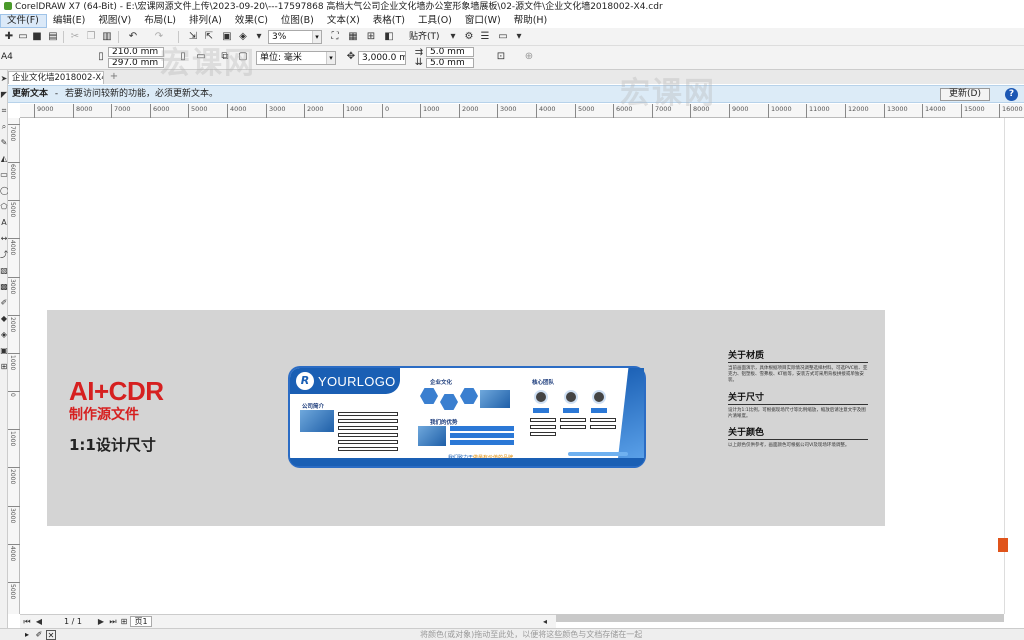  What do you see at coordinates (469, 37) in the screenshot?
I see `options-gear-icon: ⚙` at bounding box center [469, 37].